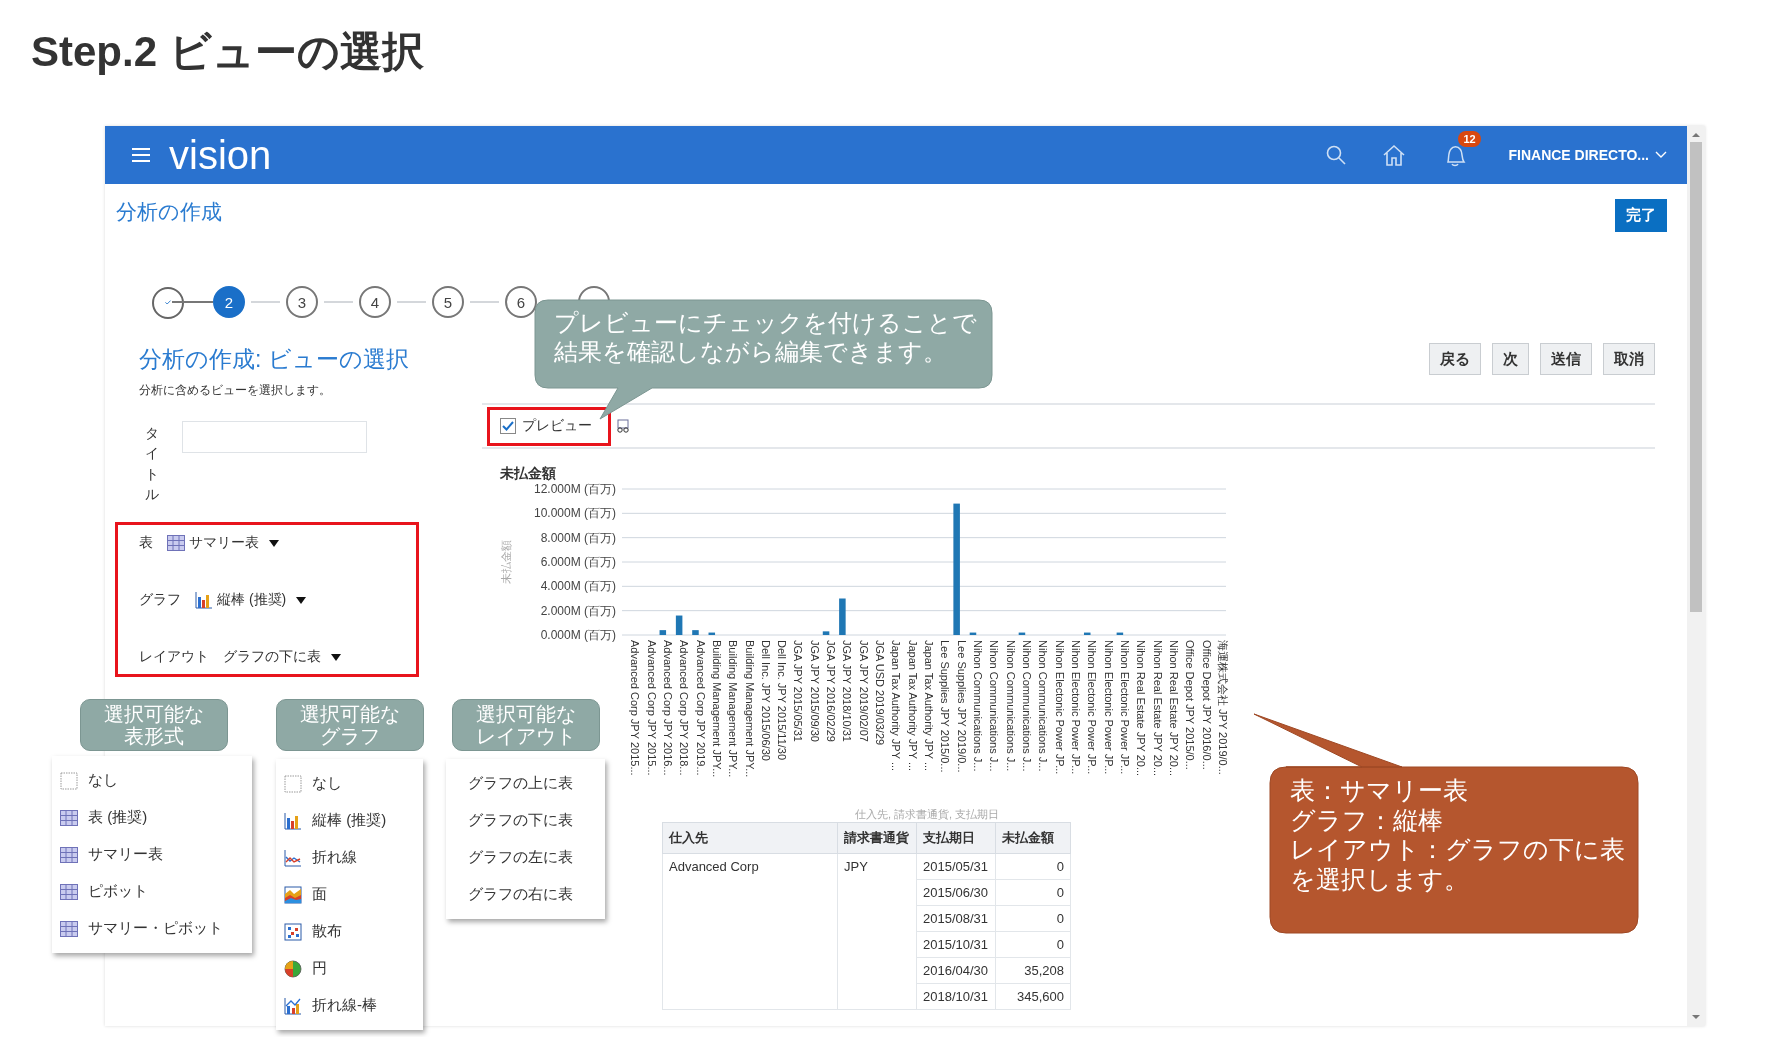 This screenshot has width=1782, height=1037. Describe the element at coordinates (349, 820) in the screenshot. I see `menu-item: 縦棒 (推奨)` at that location.